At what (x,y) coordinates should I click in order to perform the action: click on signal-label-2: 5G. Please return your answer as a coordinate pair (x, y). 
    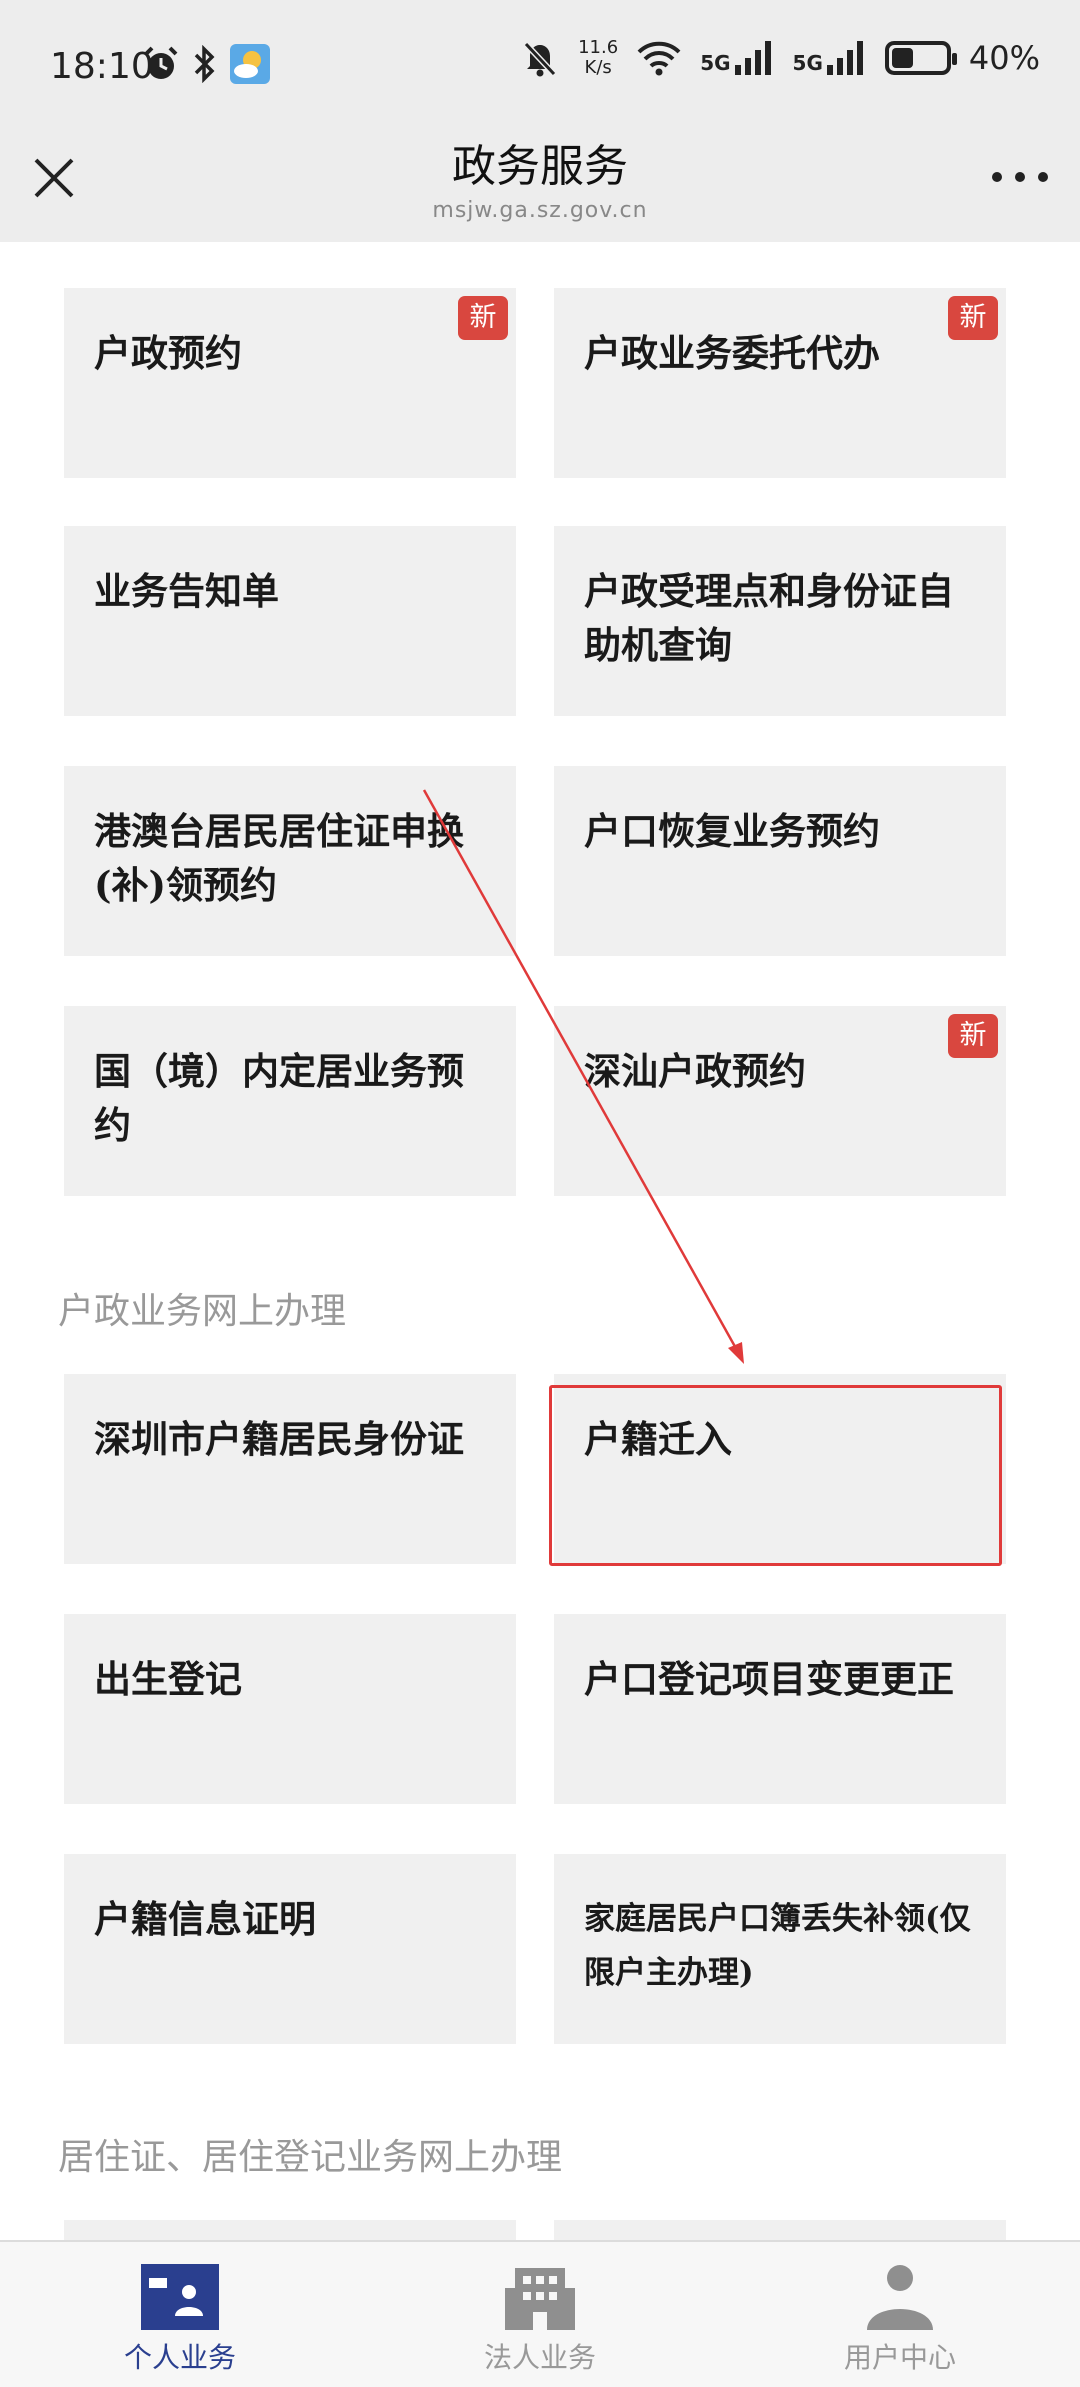
    Looking at the image, I should click on (807, 63).